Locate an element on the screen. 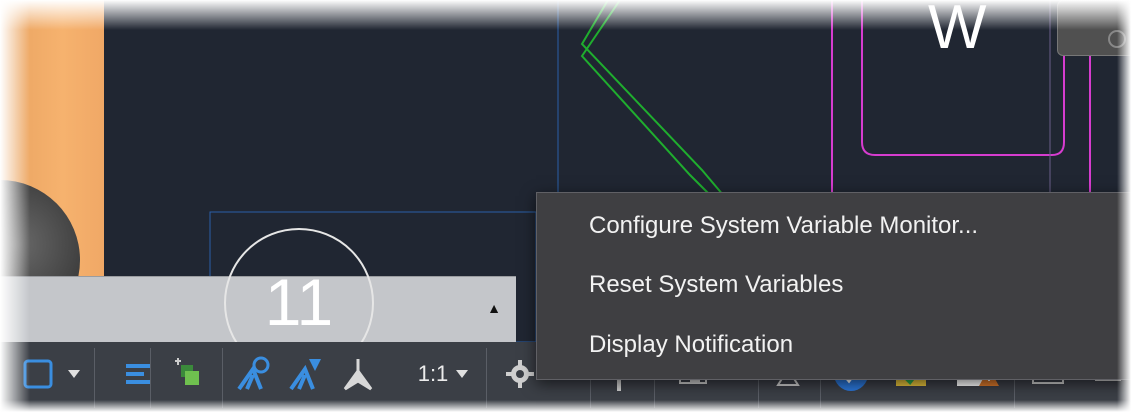  annotation-scale-selector: 1:1 is located at coordinates (444, 374).